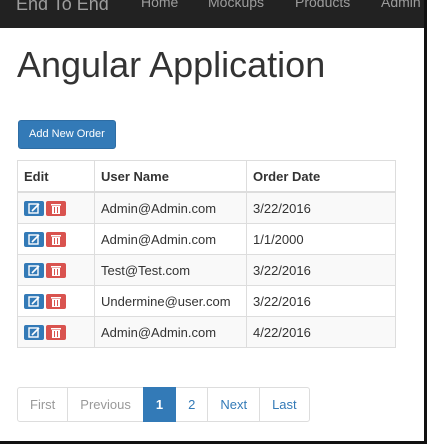  I want to click on nav-link-admin: Admin, so click(401, 5).